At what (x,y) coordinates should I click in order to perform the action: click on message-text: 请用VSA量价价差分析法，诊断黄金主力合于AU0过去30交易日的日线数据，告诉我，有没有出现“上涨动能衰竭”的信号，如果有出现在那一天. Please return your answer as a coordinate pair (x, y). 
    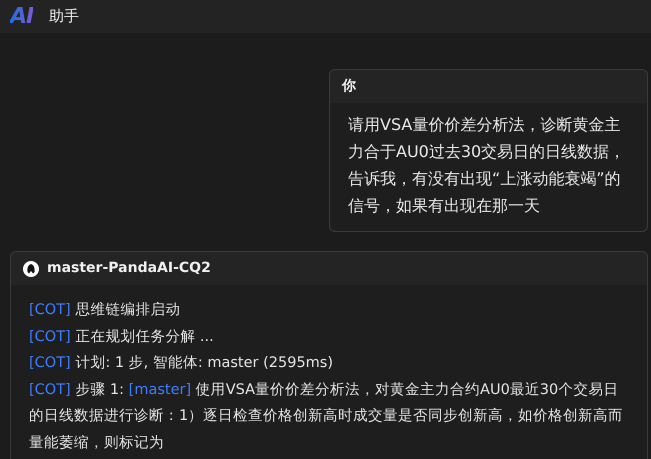
    Looking at the image, I should click on (487, 165).